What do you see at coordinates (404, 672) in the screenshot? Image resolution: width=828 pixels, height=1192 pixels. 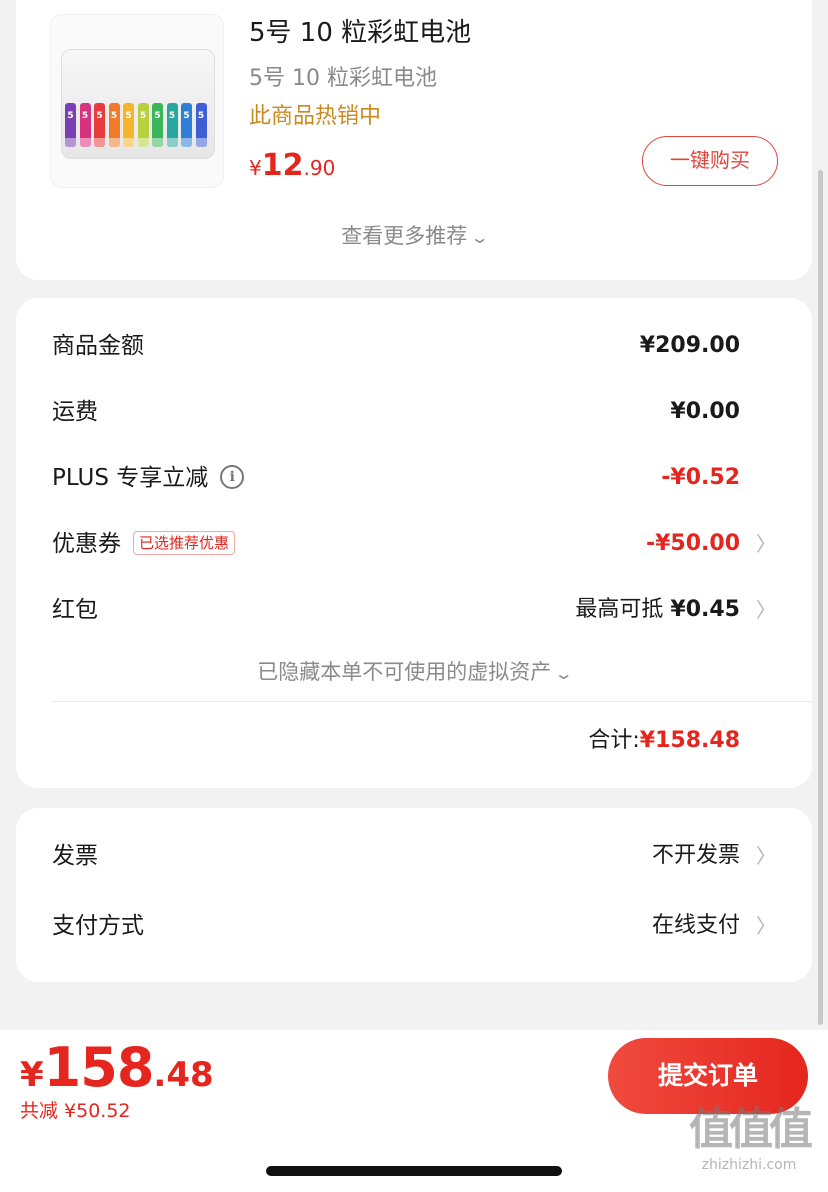 I see `hidden-assets-label: 已隐藏本单不可使用的虚拟资产` at bounding box center [404, 672].